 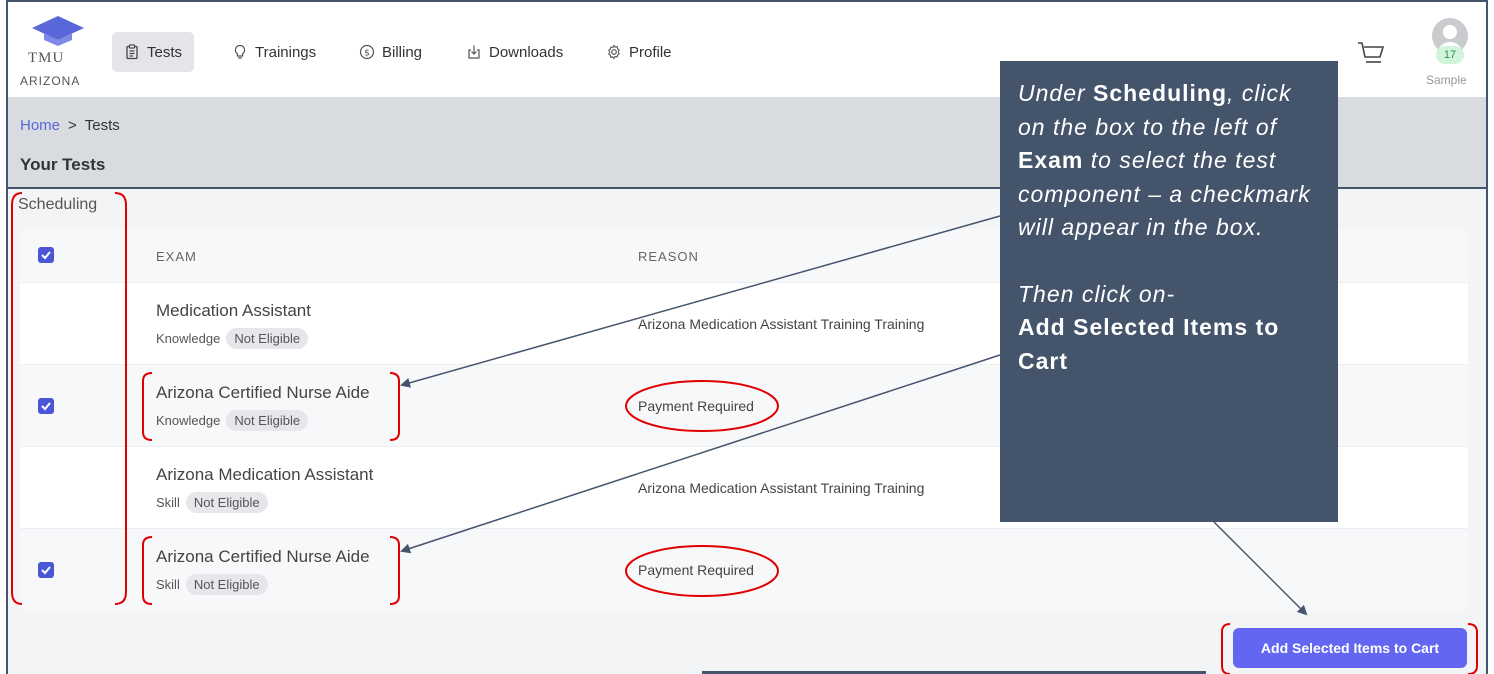 I want to click on dollar-circle-icon: $, so click(x=367, y=52).